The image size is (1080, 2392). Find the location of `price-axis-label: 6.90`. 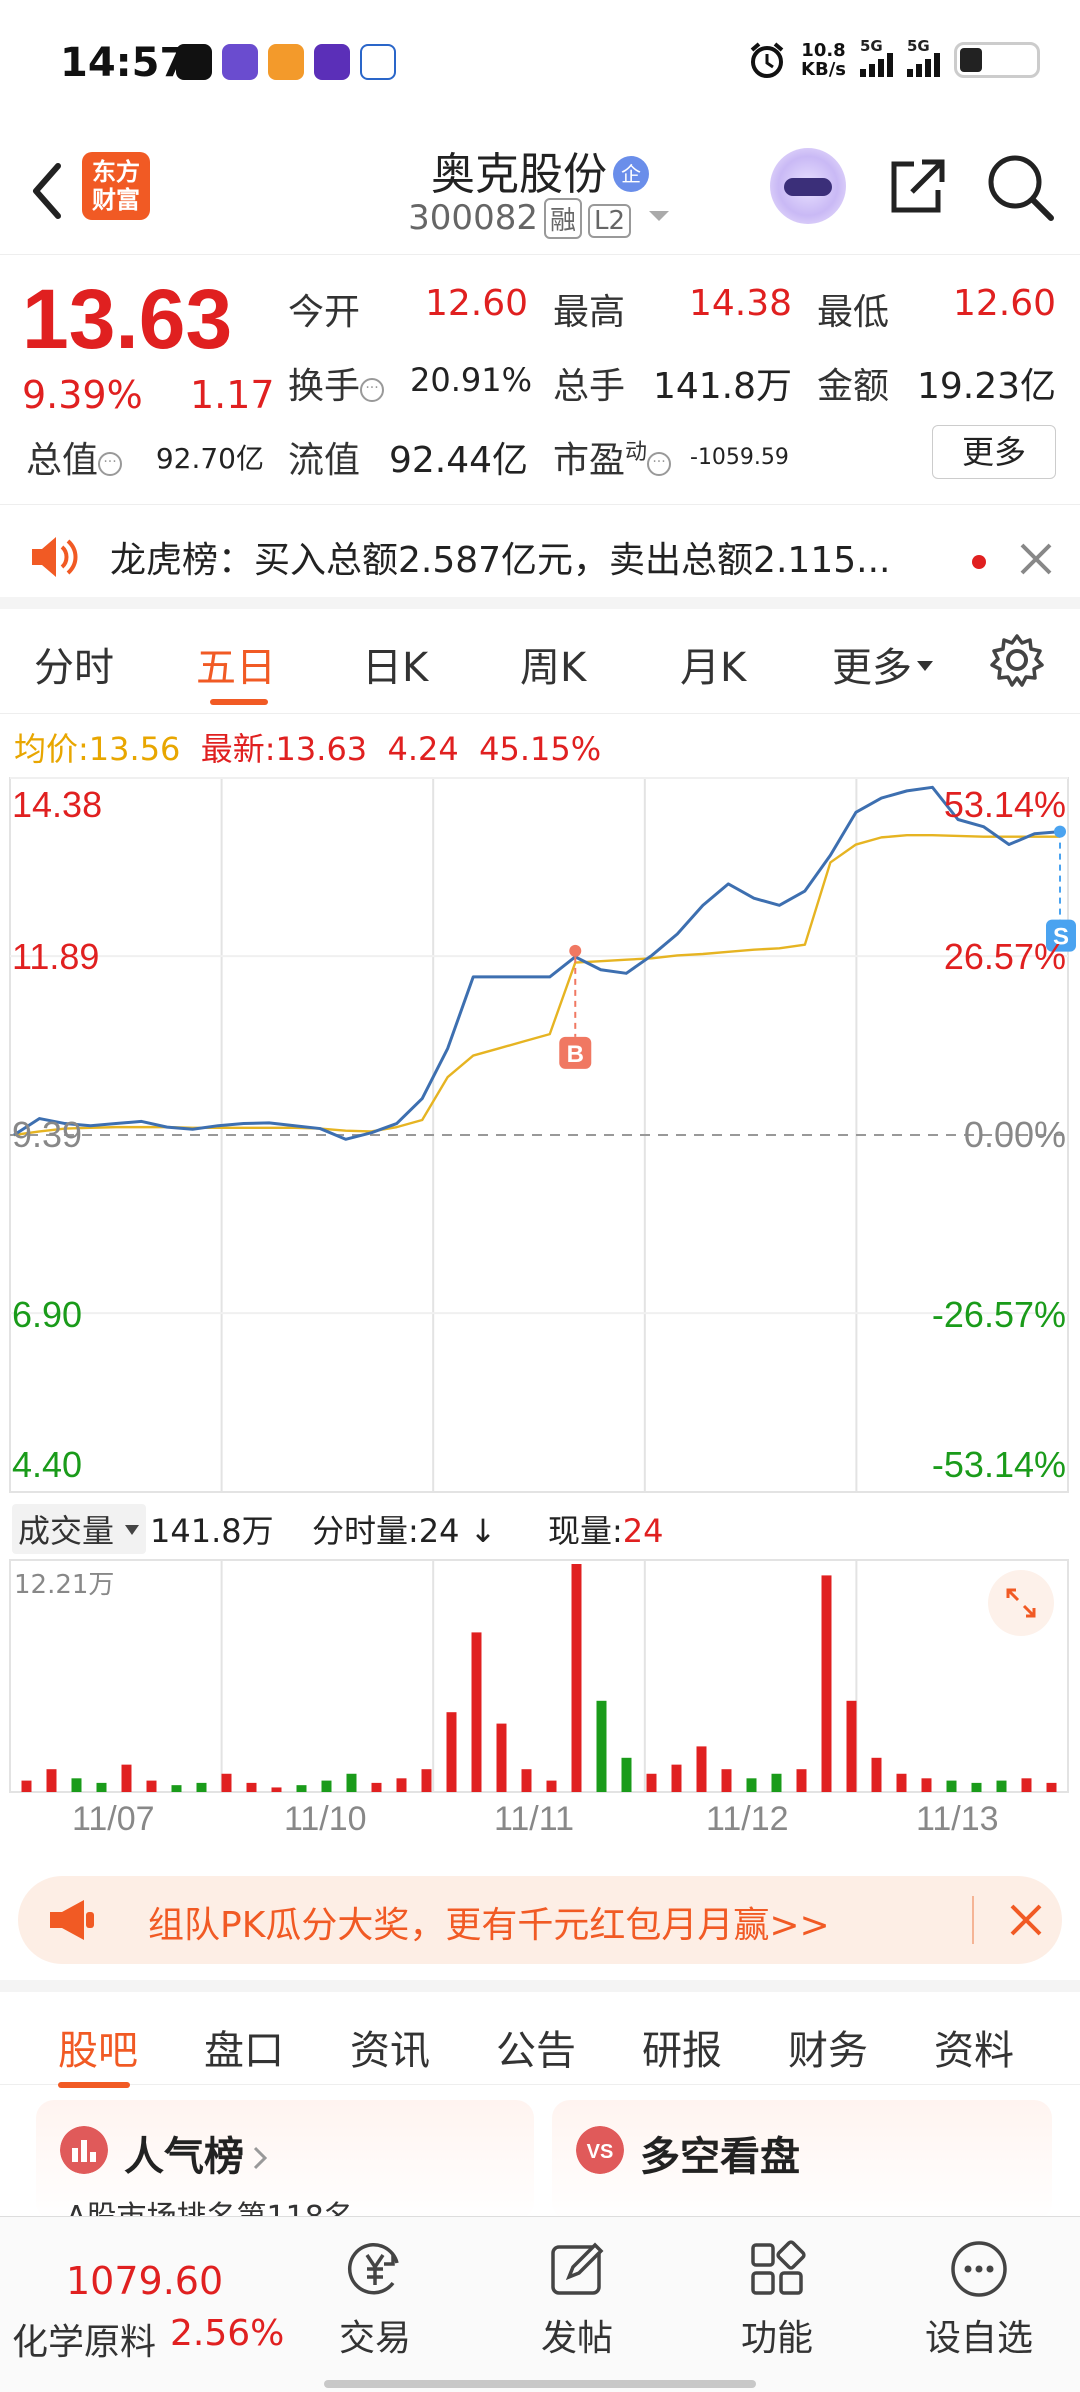

price-axis-label: 6.90 is located at coordinates (47, 1314).